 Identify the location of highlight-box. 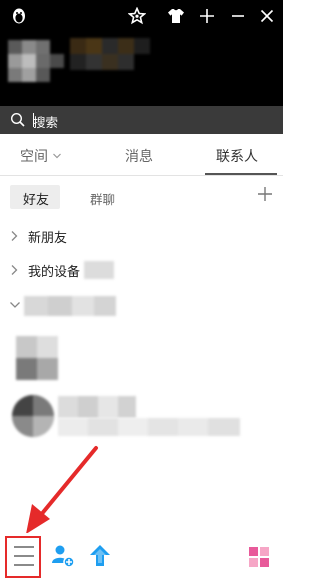
(23, 557).